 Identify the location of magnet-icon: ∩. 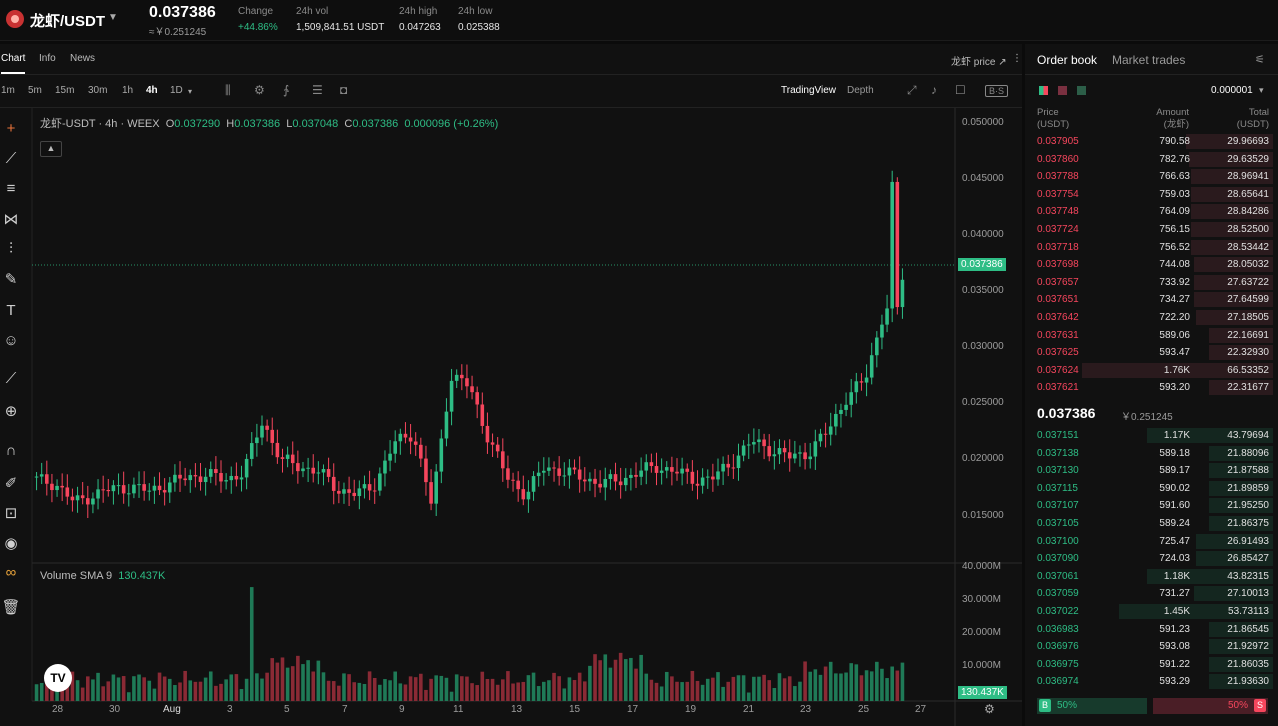
(11, 450).